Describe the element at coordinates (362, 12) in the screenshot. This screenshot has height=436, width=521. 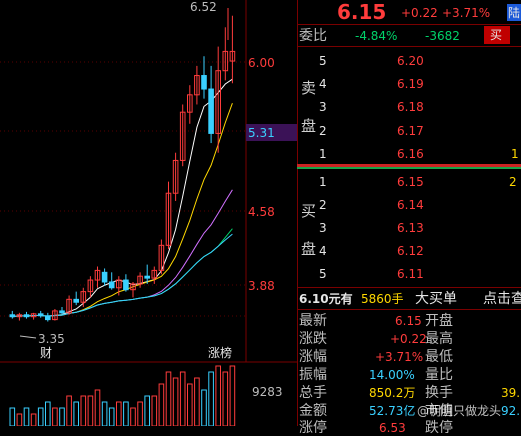
I see `last-price: 6.15` at that location.